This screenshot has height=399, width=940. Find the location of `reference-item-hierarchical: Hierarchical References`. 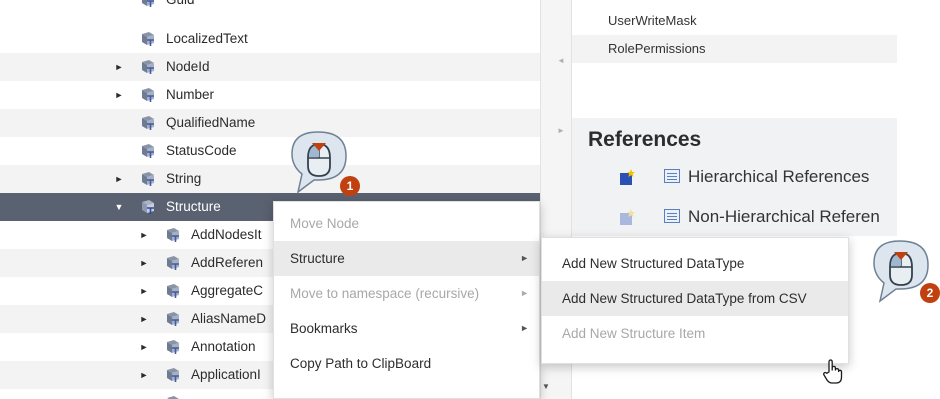

reference-item-hierarchical: Hierarchical References is located at coordinates (734, 177).